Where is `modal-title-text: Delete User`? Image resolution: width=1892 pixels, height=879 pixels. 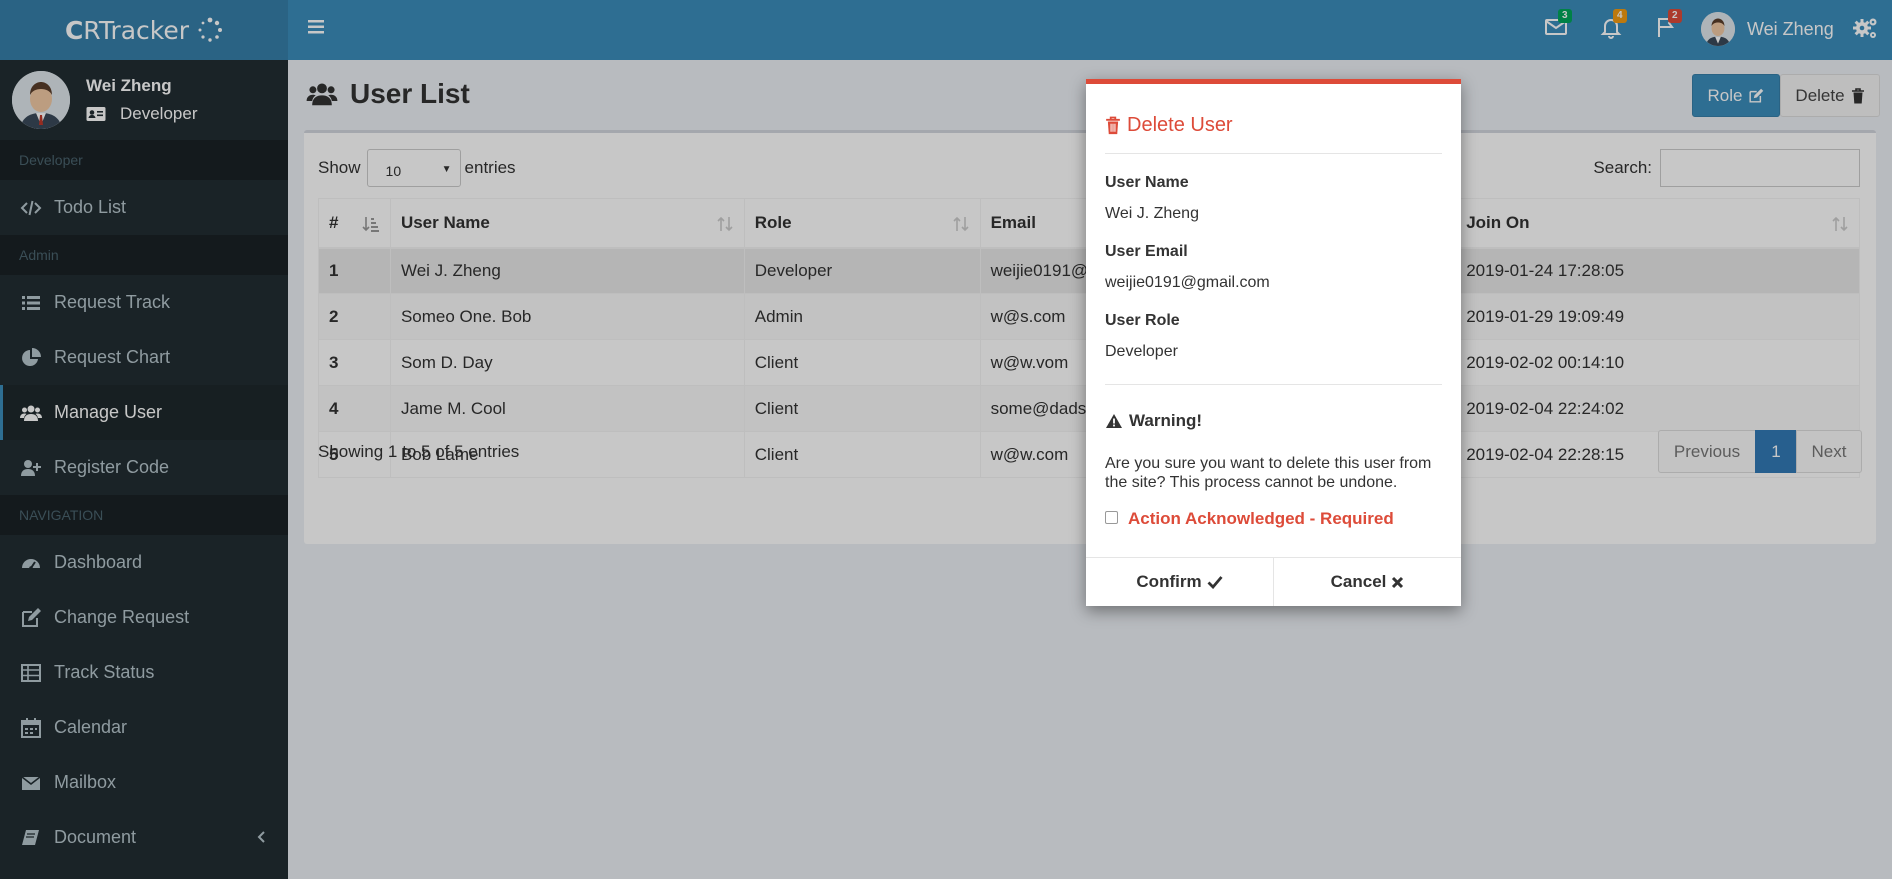
modal-title-text: Delete User is located at coordinates (1180, 125).